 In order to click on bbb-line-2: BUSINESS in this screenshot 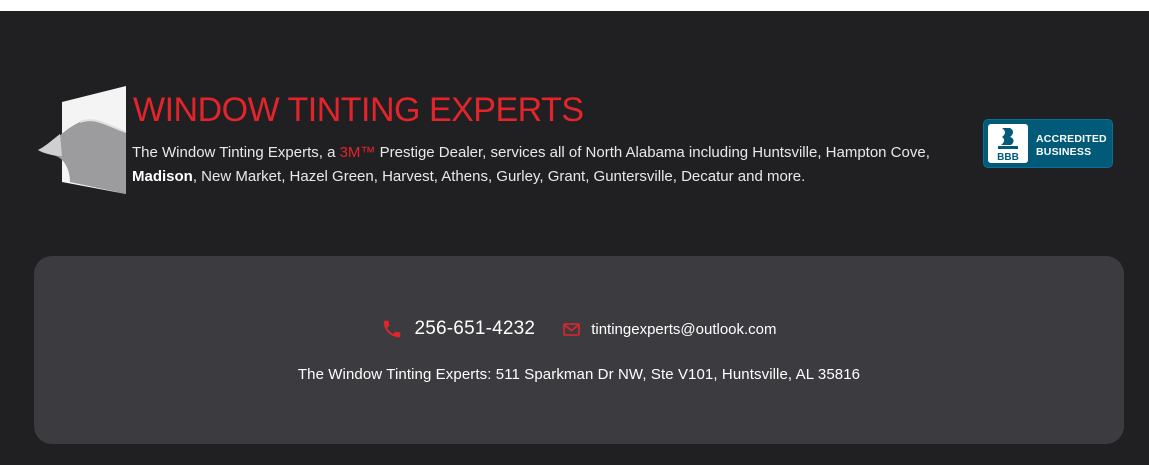, I will do `click(1064, 151)`.